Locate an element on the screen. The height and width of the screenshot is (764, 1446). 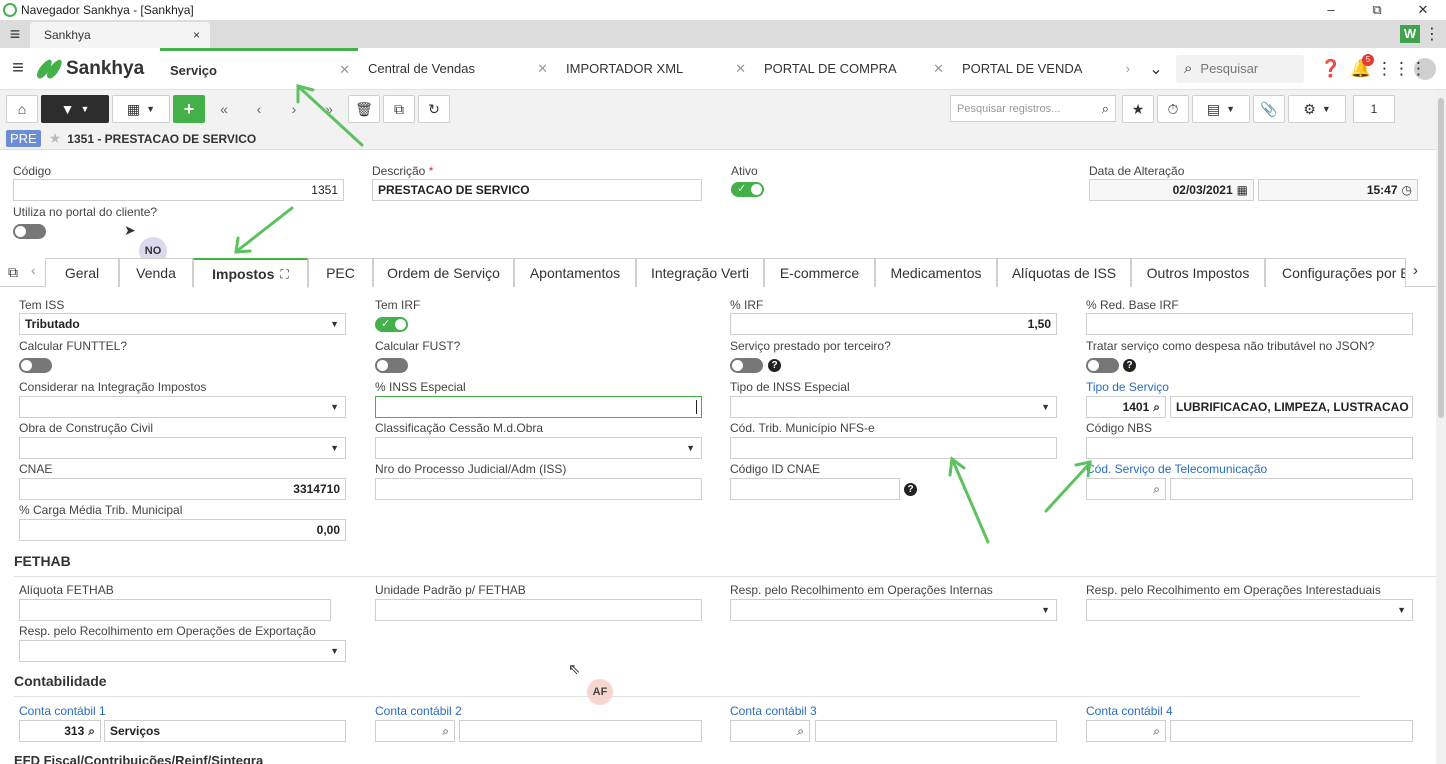
help-icon: ❓ is located at coordinates (1331, 69).